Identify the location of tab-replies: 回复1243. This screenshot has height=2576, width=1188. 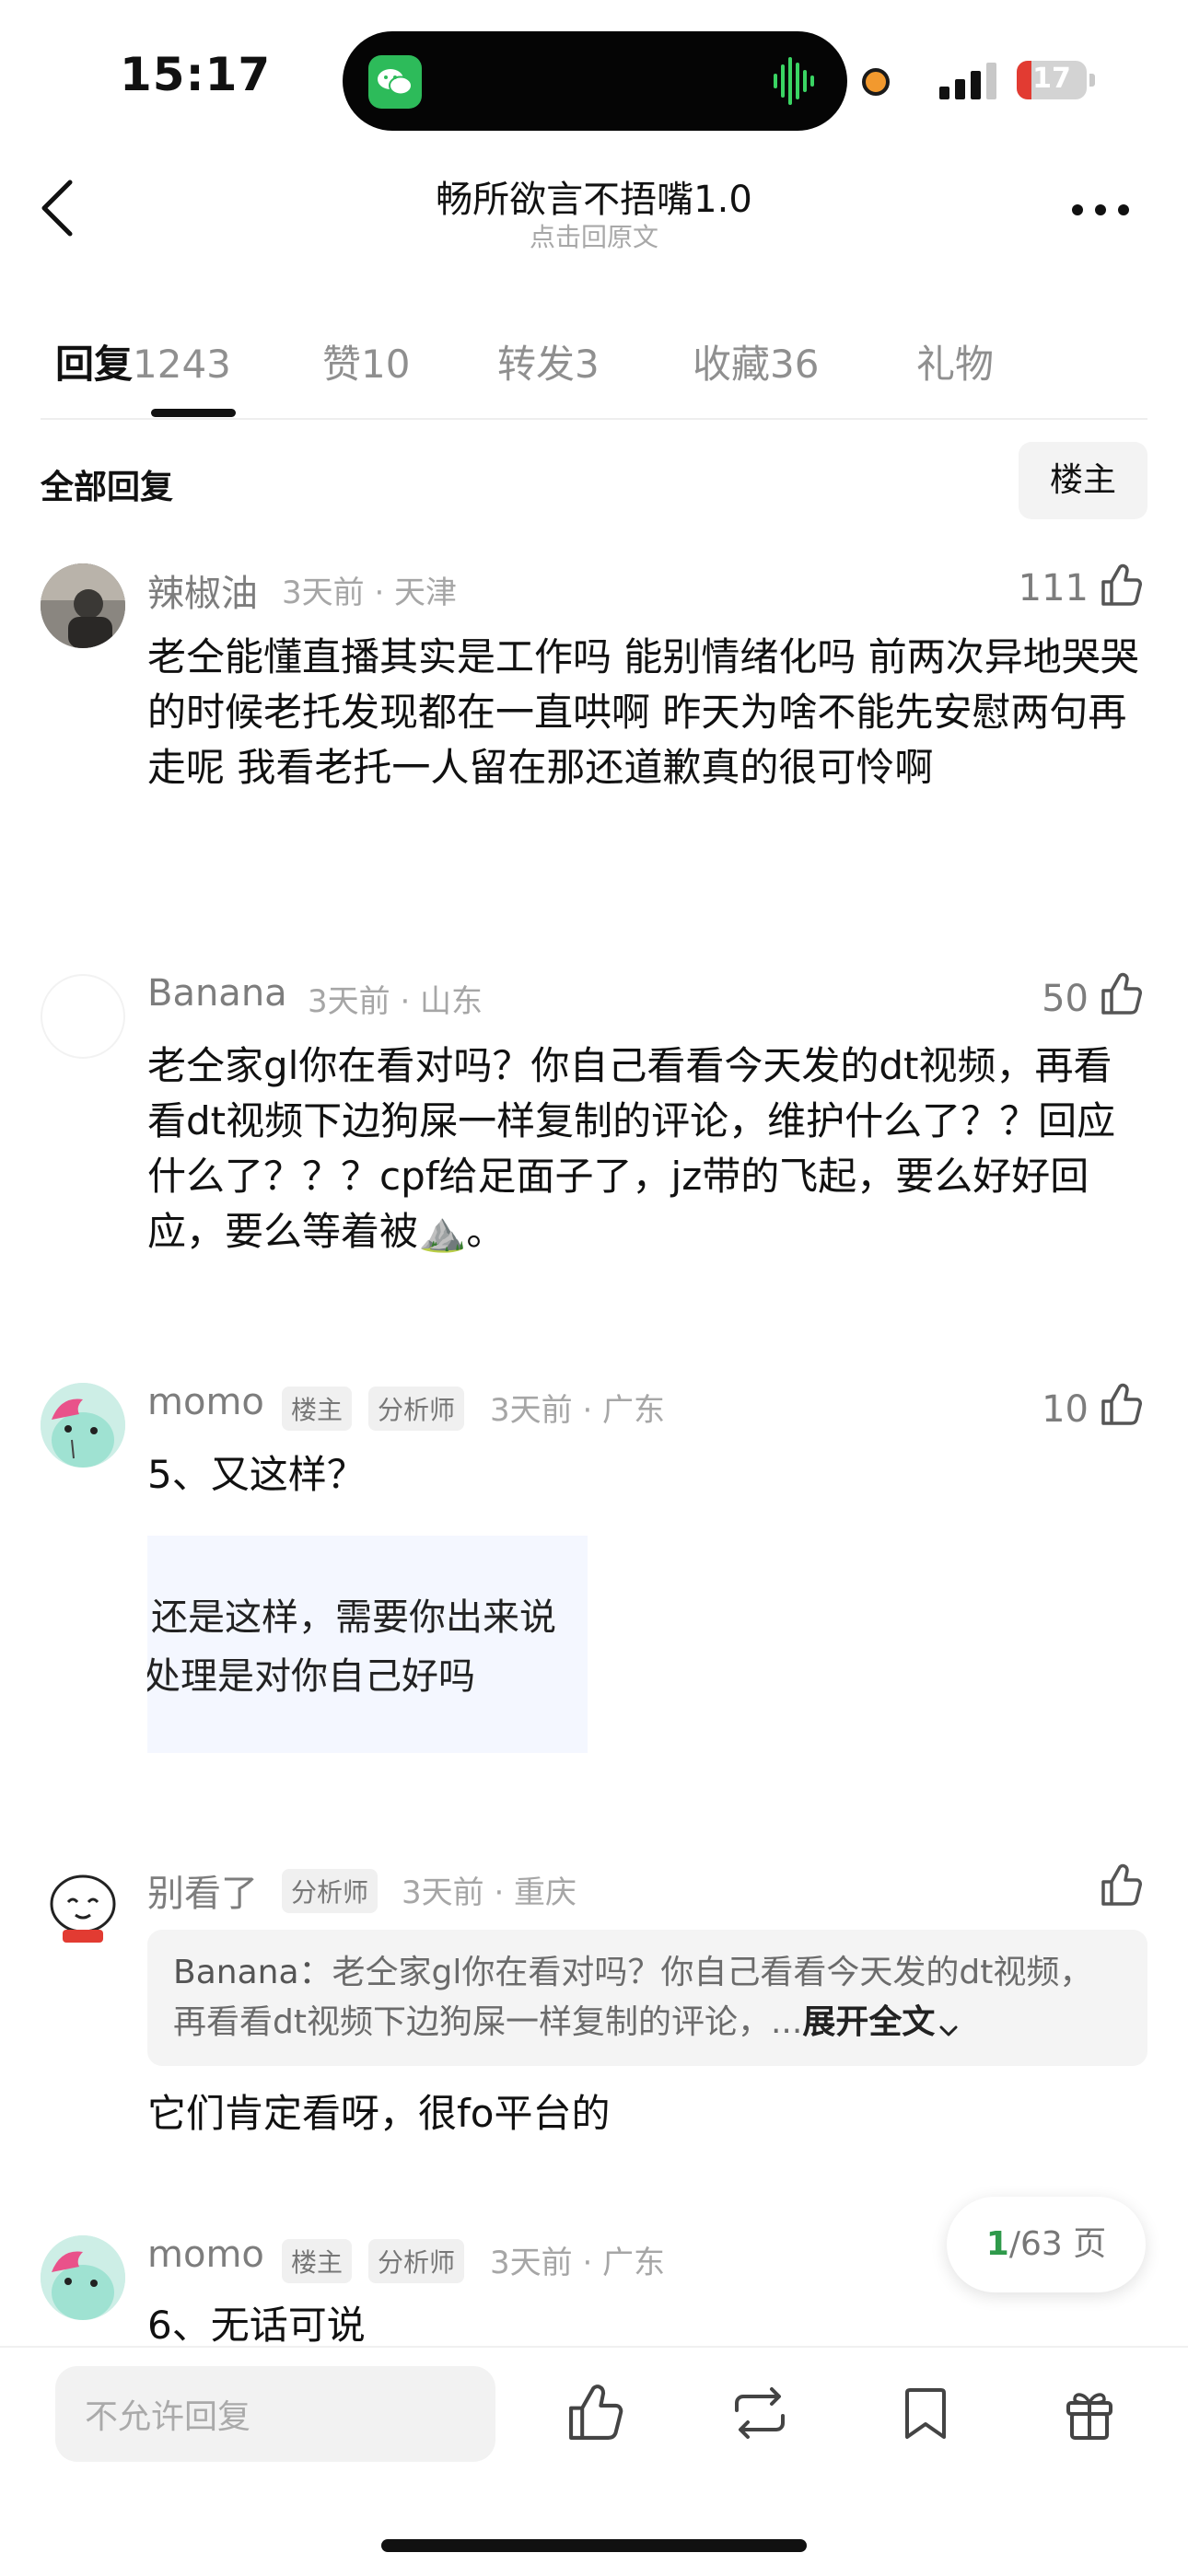
(143, 361).